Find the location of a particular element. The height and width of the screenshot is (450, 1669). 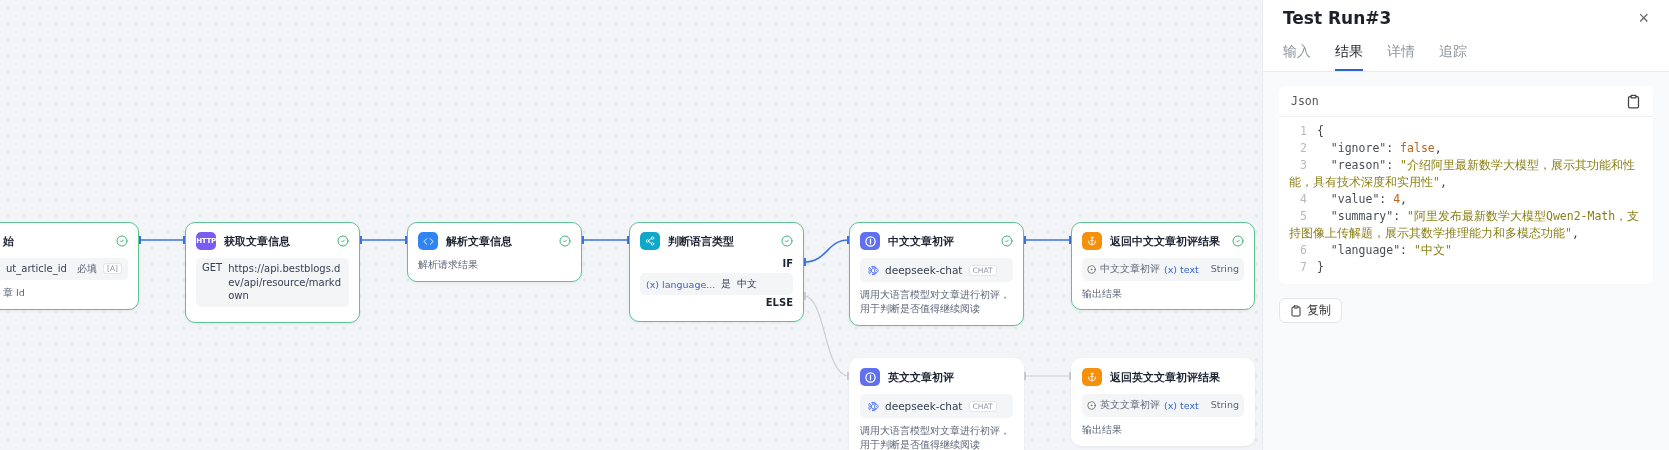

close-button: × is located at coordinates (1643, 18).